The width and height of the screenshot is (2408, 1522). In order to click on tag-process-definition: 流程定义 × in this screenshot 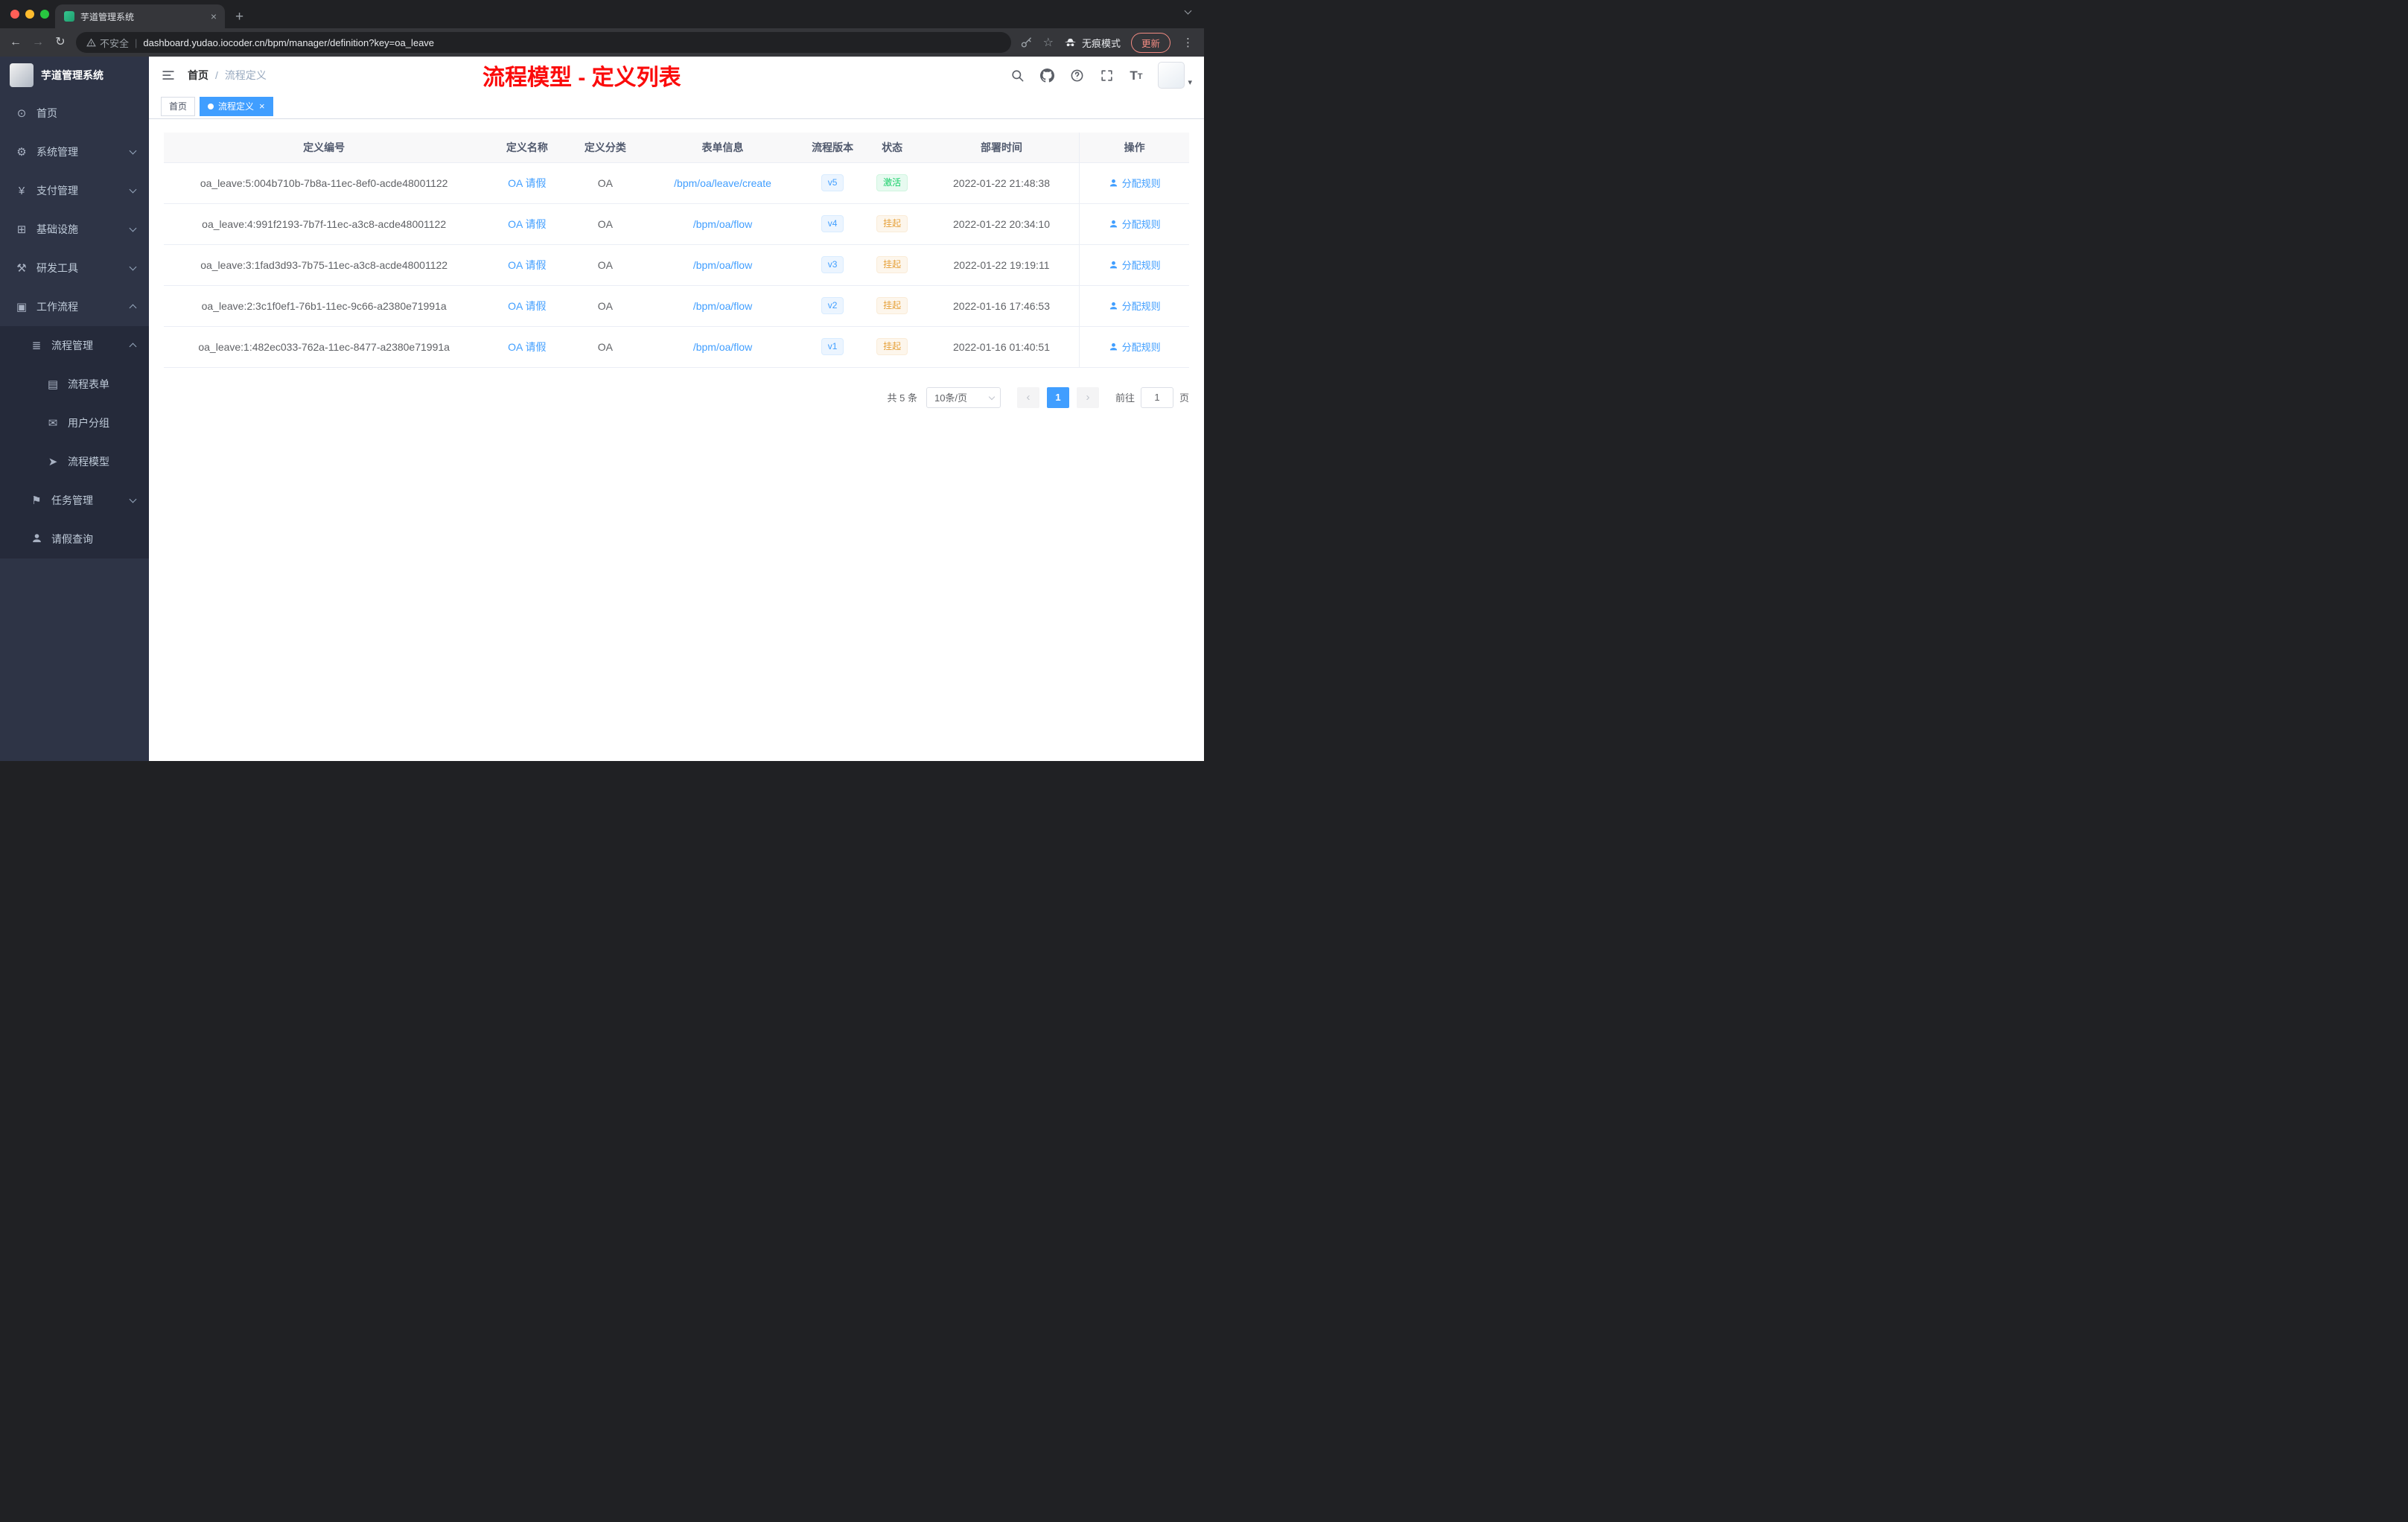, I will do `click(236, 106)`.